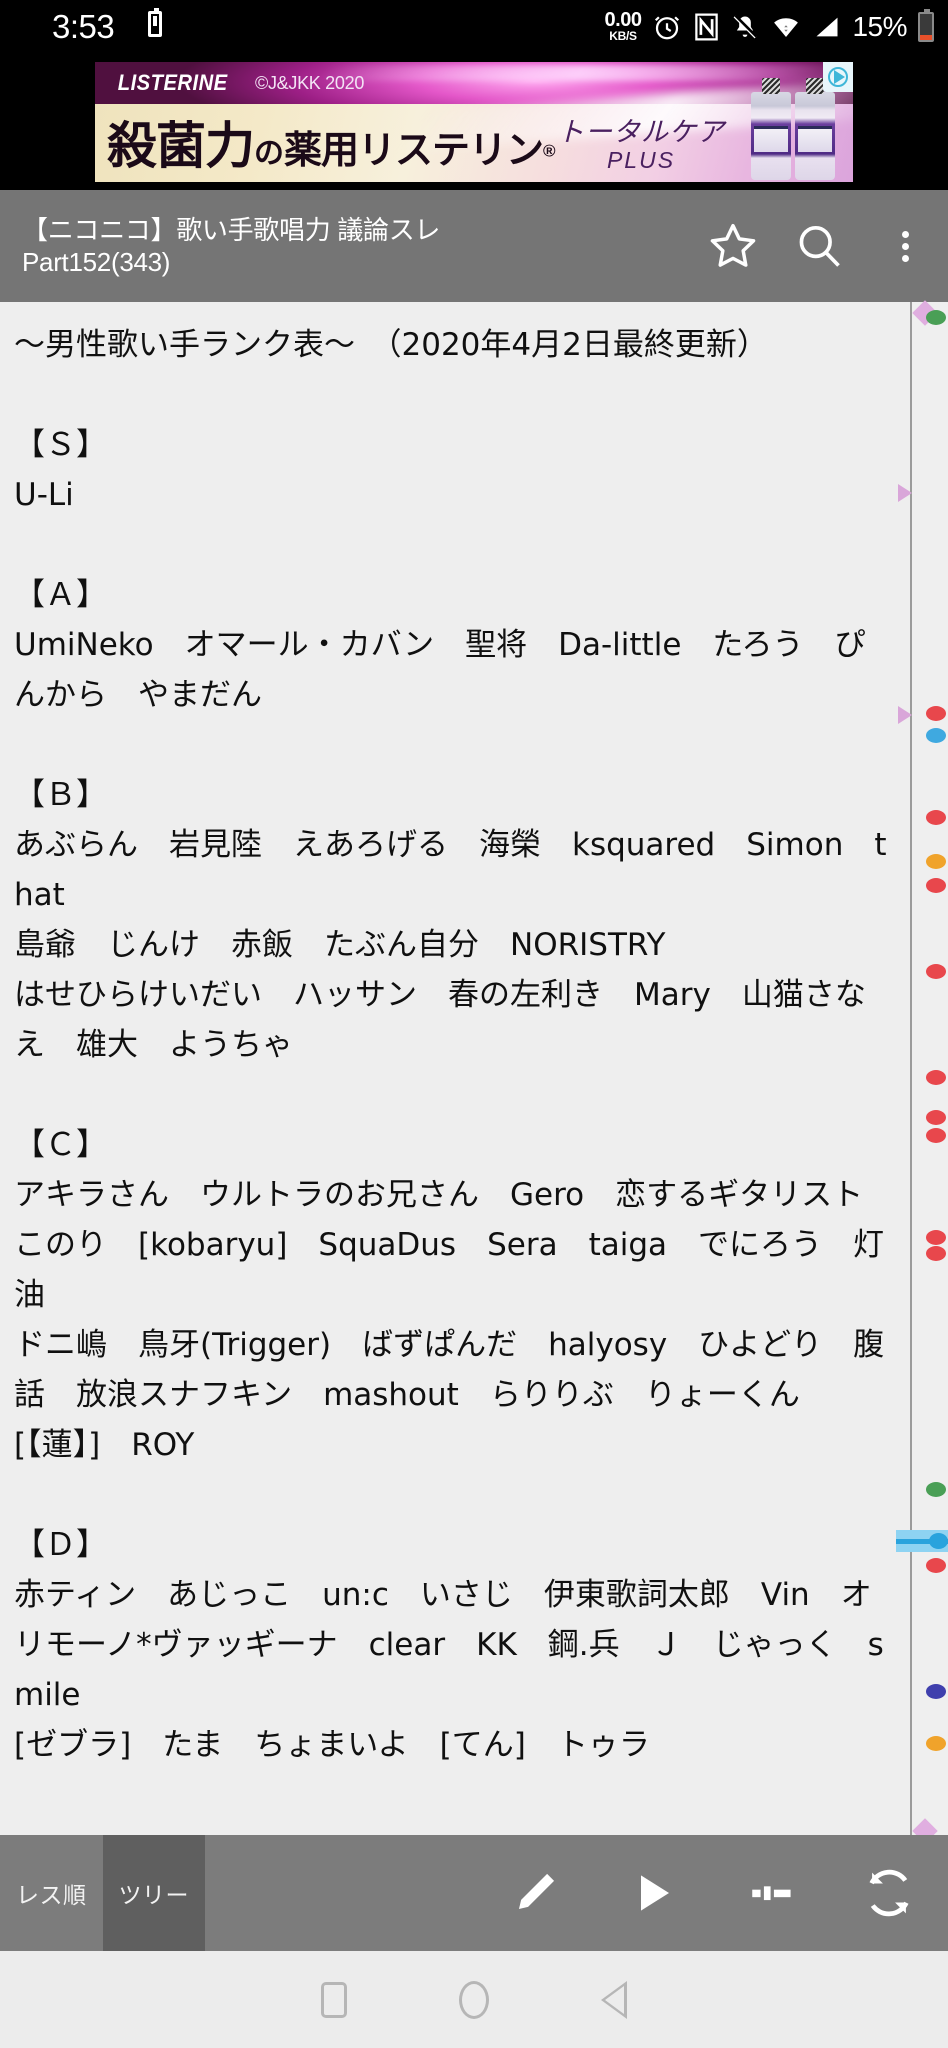 The width and height of the screenshot is (948, 2048). What do you see at coordinates (155, 22) in the screenshot?
I see `status-battery-alert-icon` at bounding box center [155, 22].